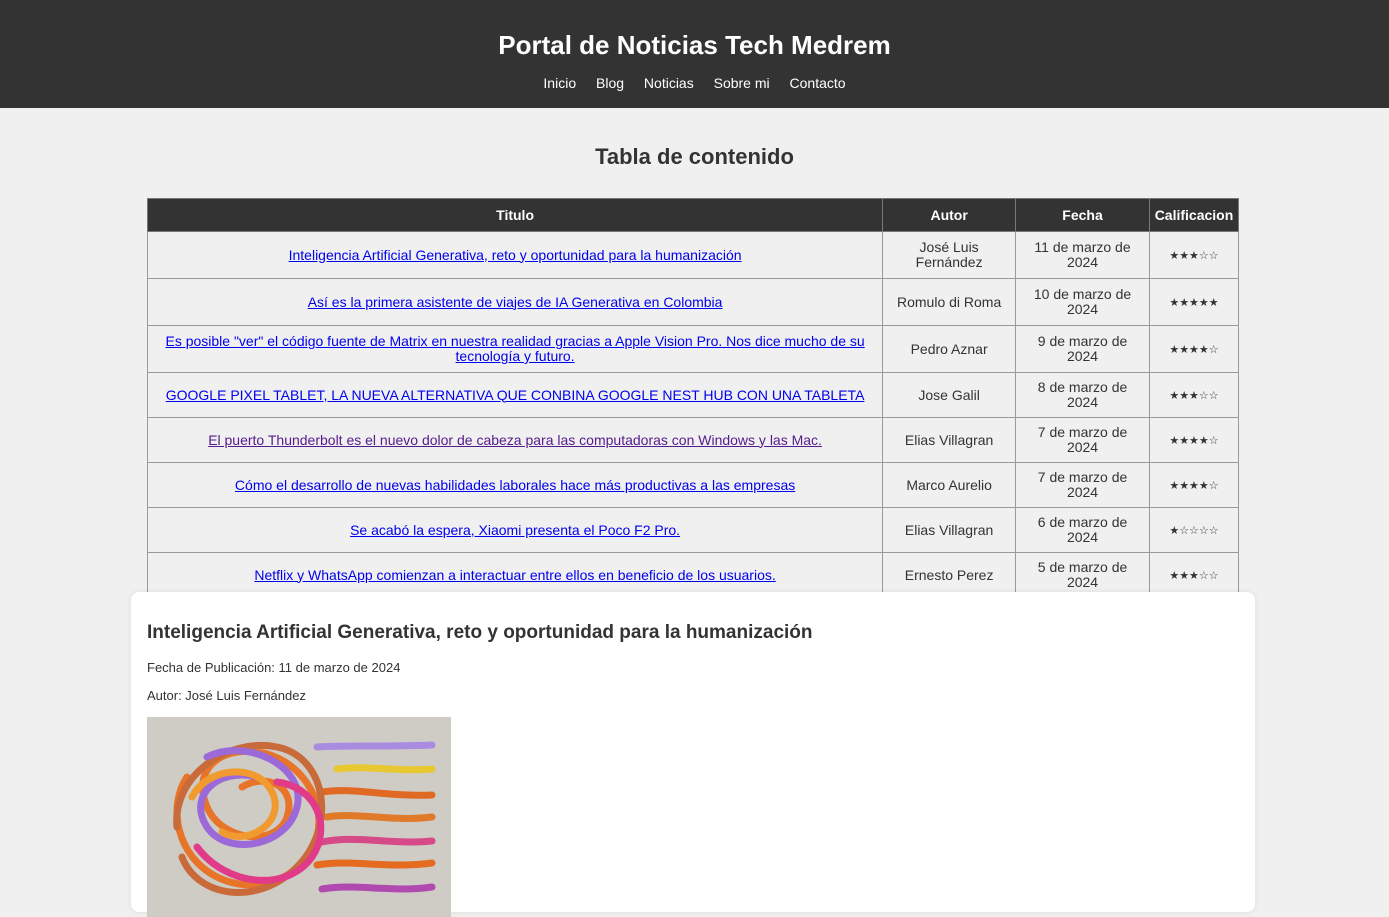 Image resolution: width=1389 pixels, height=917 pixels. What do you see at coordinates (1082, 395) in the screenshot?
I see `cell-date: 8 de marzo de 2024` at bounding box center [1082, 395].